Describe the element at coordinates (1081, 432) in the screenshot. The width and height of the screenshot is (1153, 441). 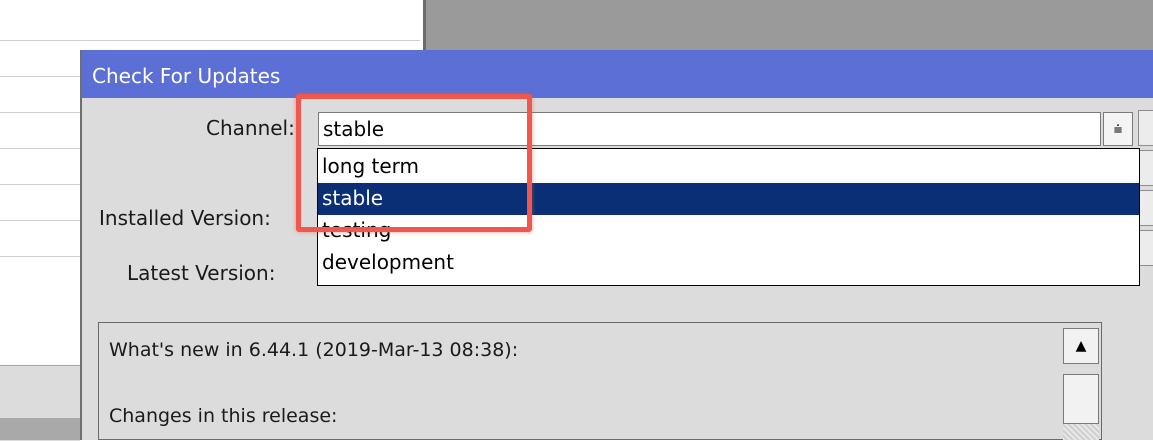
I see `scroll-track` at that location.